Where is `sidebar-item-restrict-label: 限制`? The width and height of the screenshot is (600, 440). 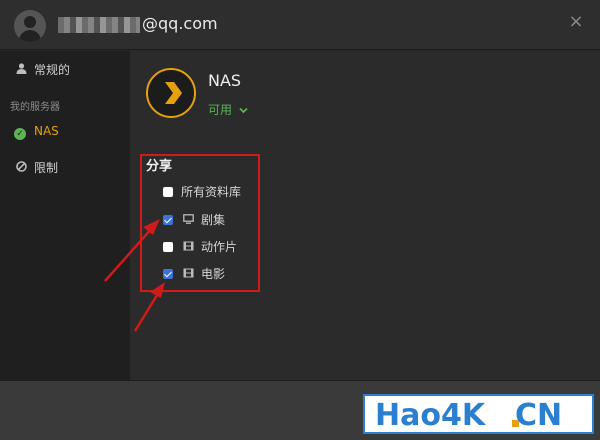
sidebar-item-restrict-label: 限制 is located at coordinates (46, 168).